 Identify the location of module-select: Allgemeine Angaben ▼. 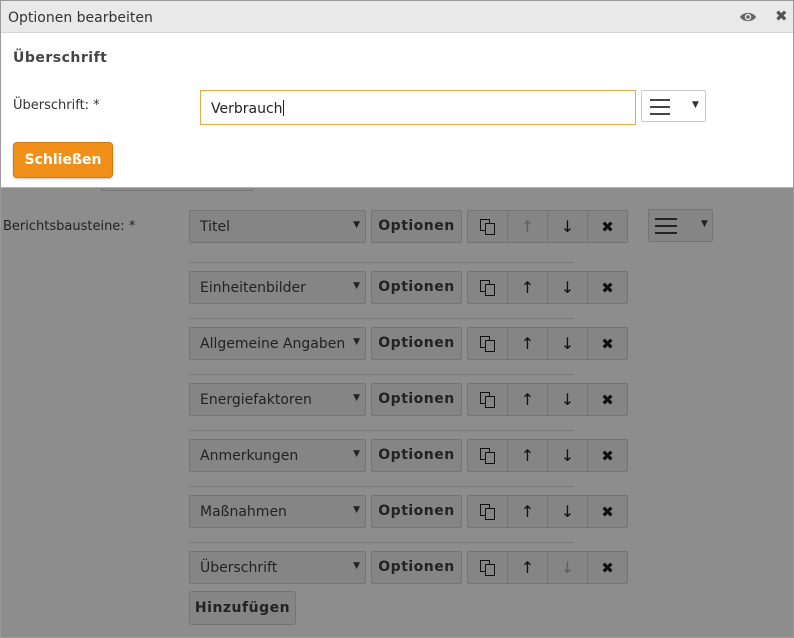
(277, 343).